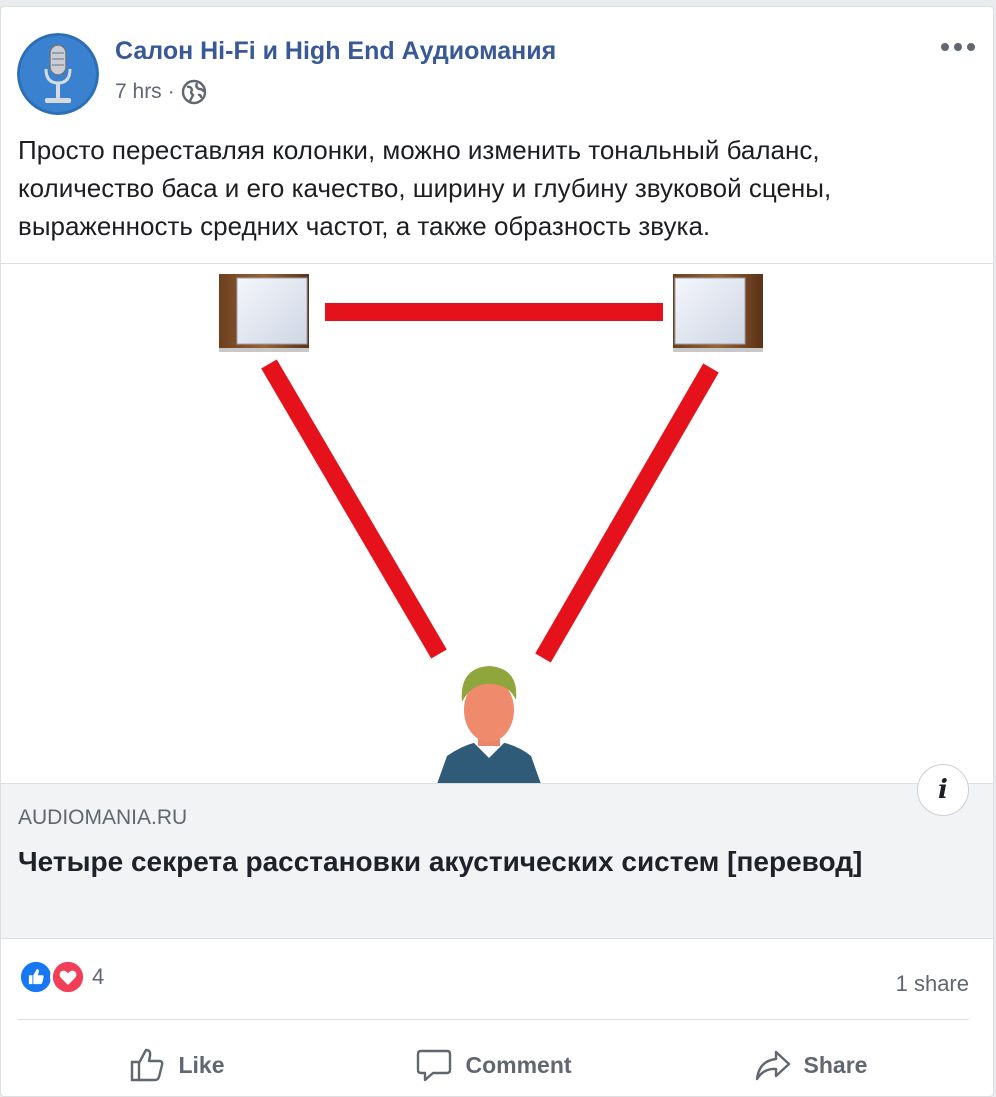 This screenshot has width=996, height=1097. I want to click on microphone-icon, so click(58, 74).